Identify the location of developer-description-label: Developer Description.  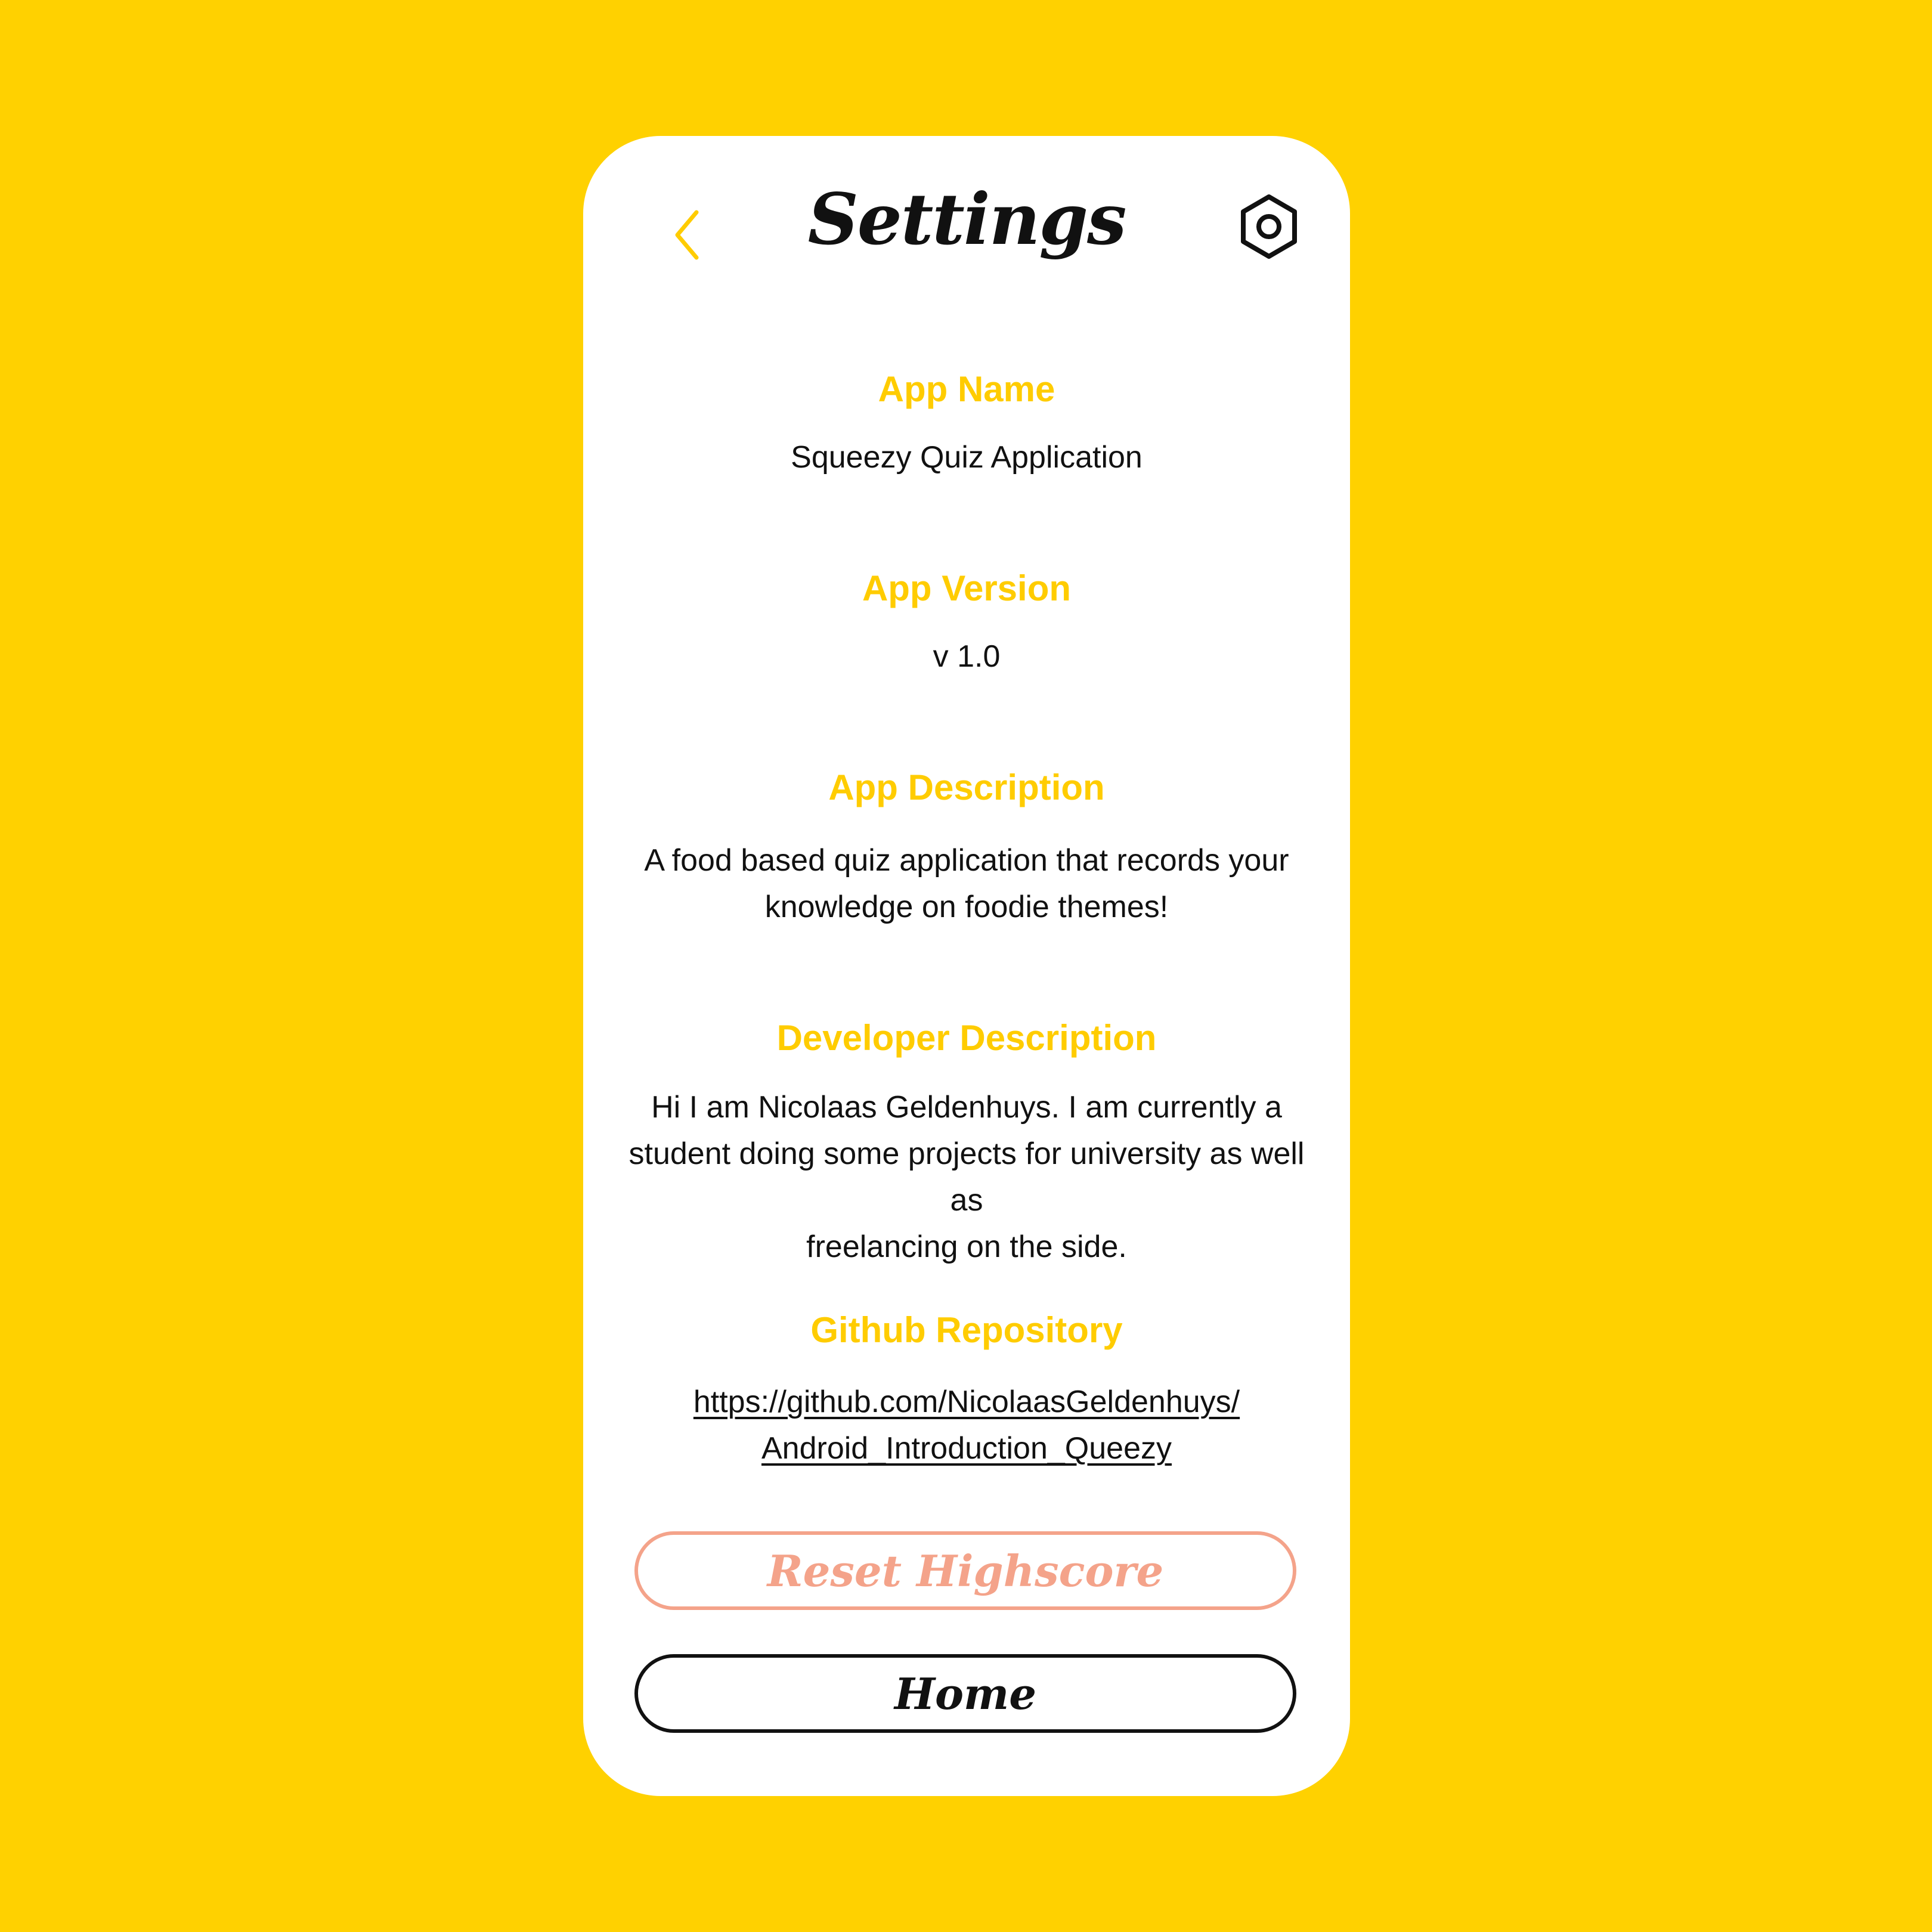
(967, 1038).